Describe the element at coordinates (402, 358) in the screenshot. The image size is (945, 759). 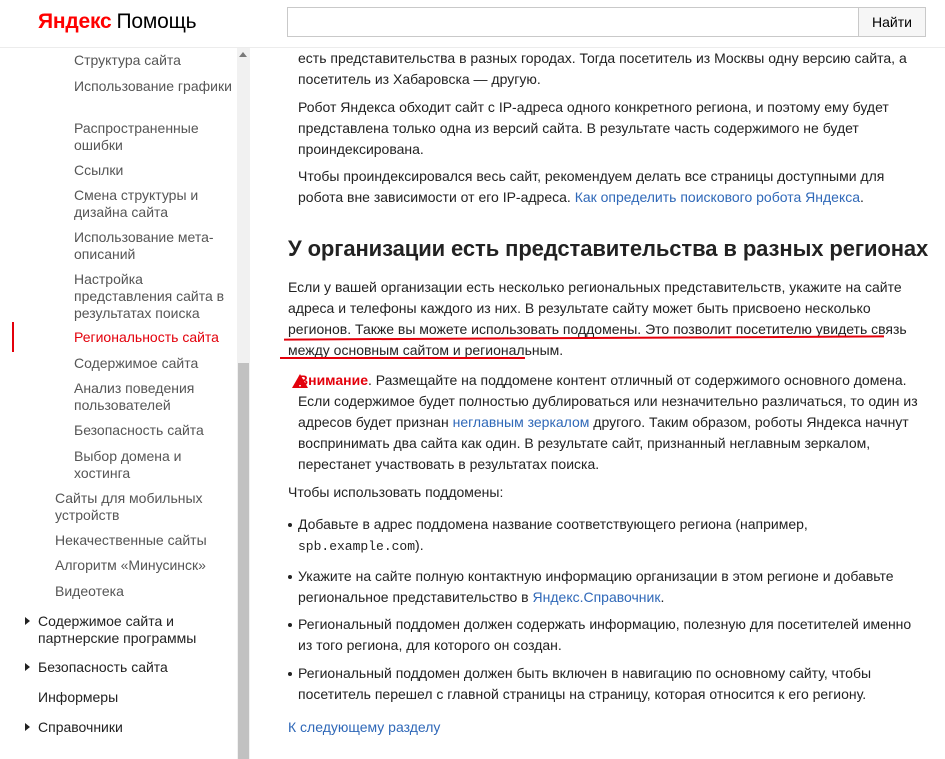
I see `red-underline-mark` at that location.